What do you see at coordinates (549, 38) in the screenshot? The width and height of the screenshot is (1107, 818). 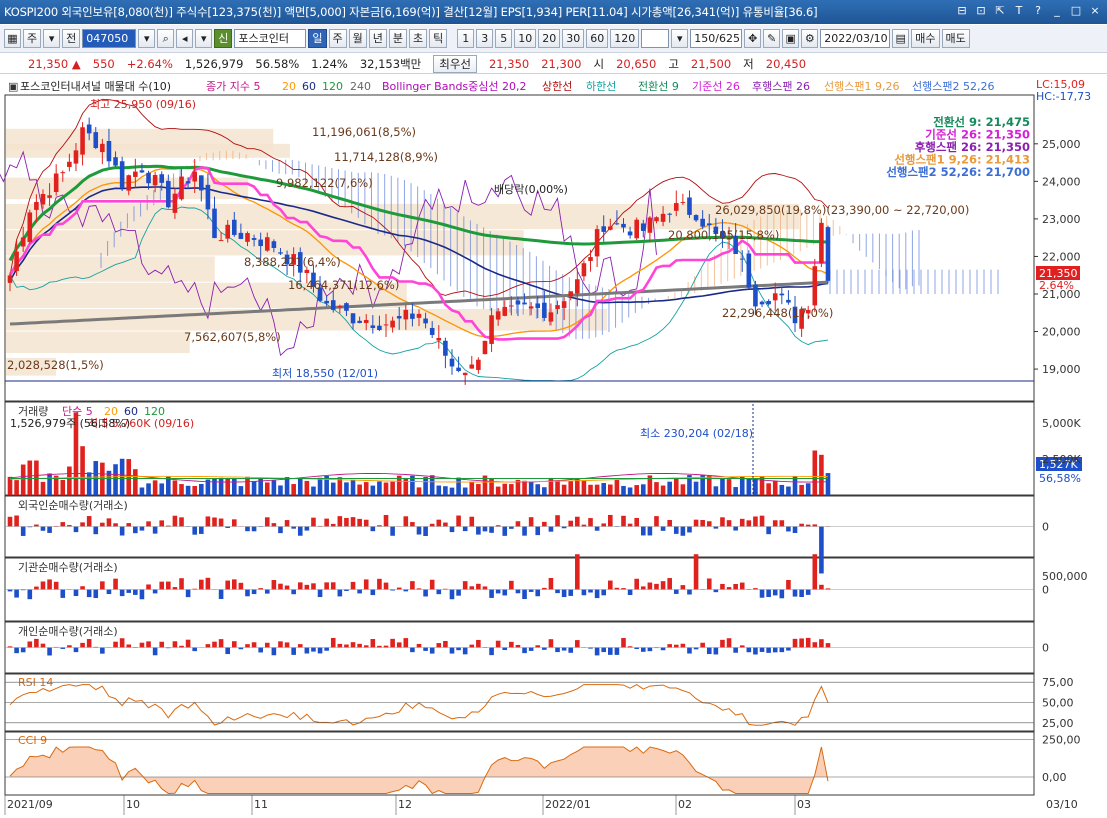 I see `interval-20-button: 20` at bounding box center [549, 38].